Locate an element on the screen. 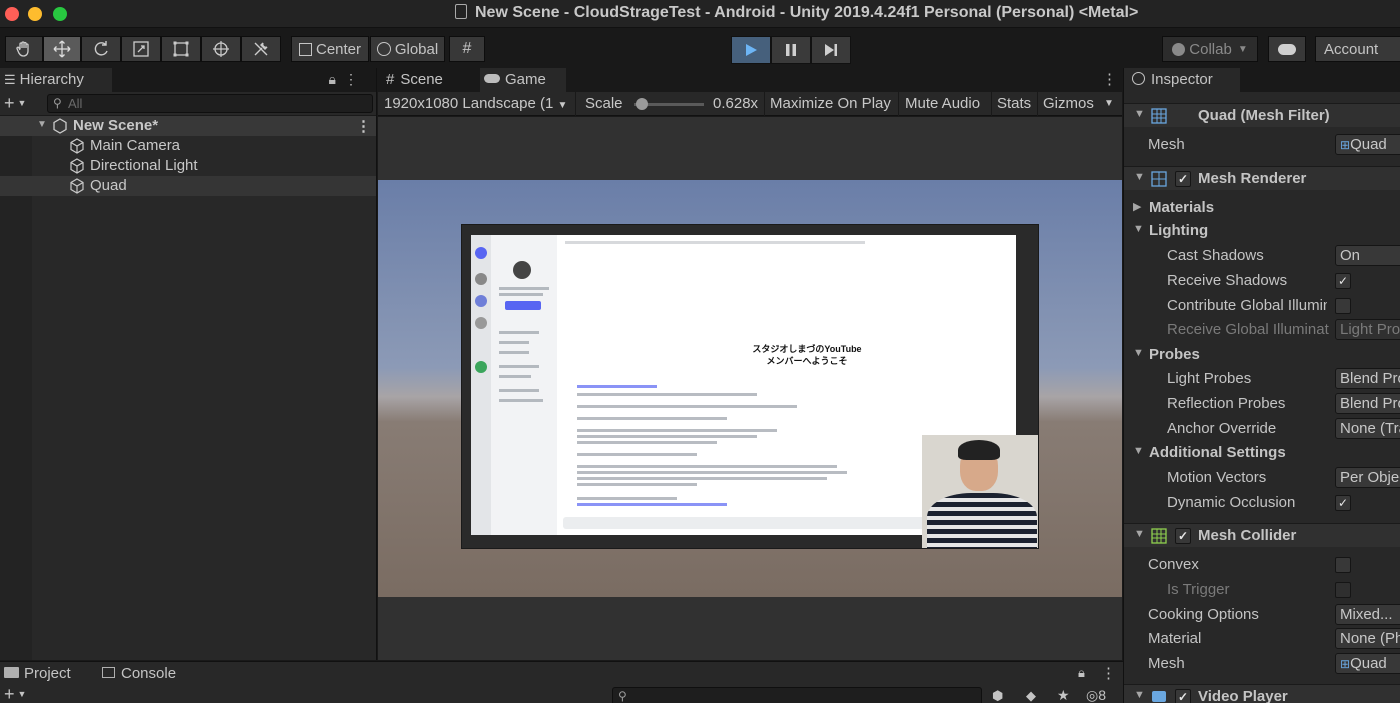 The image size is (1400, 703). grid-snap-button: # is located at coordinates (467, 49).